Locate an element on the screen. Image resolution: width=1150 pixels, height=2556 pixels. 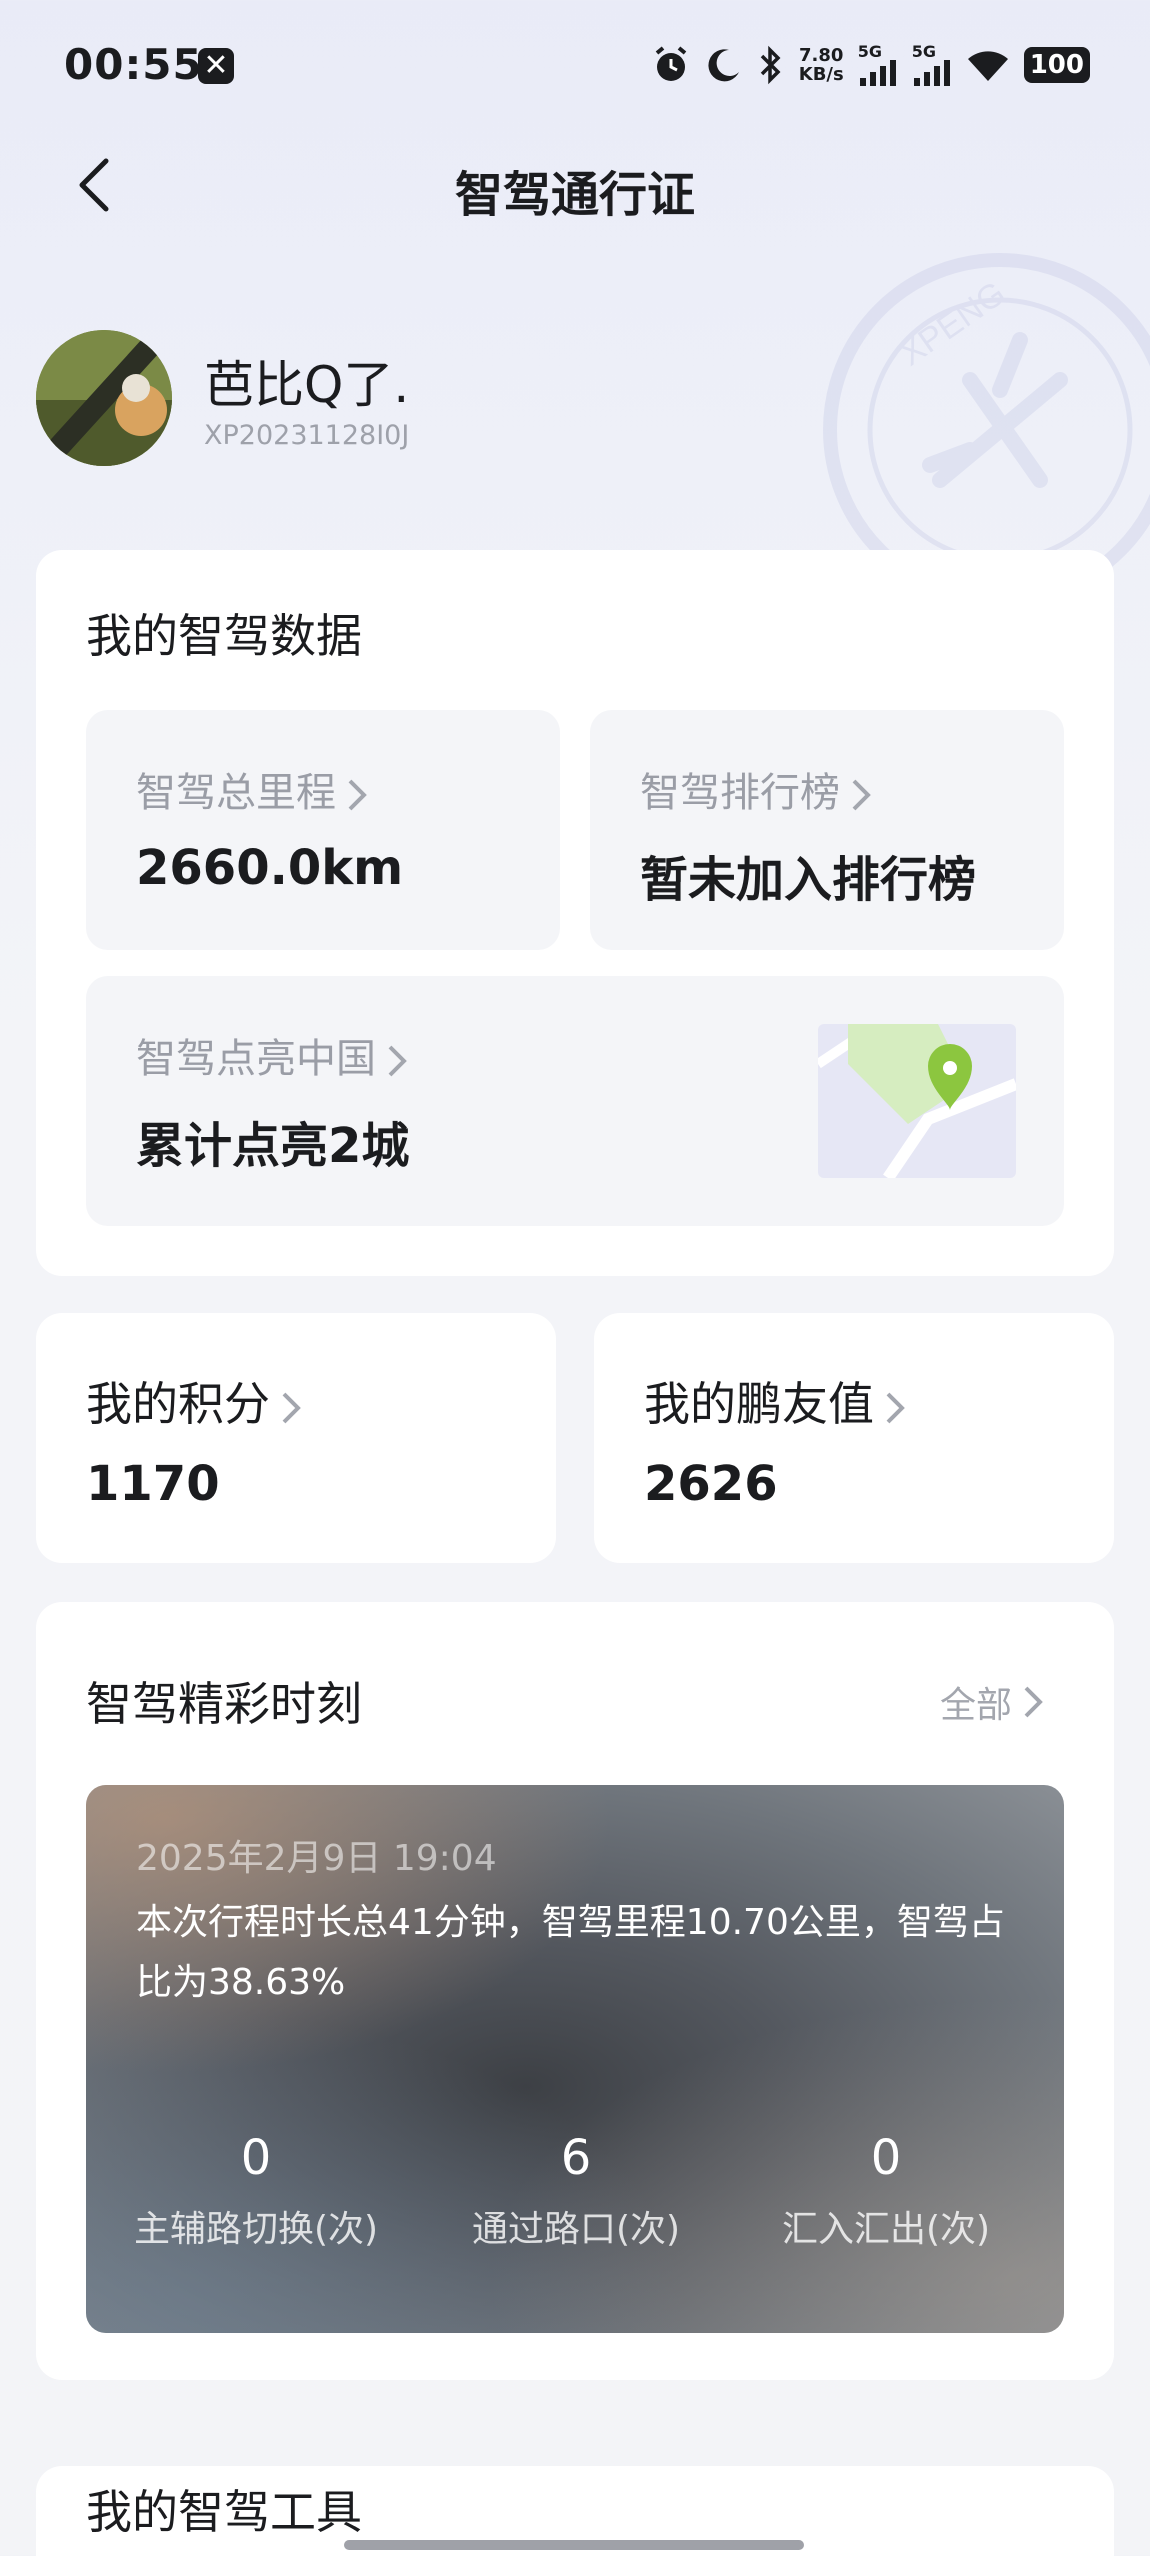
moment-stat-label: 主辅路切换(次) is located at coordinates (256, 2229).